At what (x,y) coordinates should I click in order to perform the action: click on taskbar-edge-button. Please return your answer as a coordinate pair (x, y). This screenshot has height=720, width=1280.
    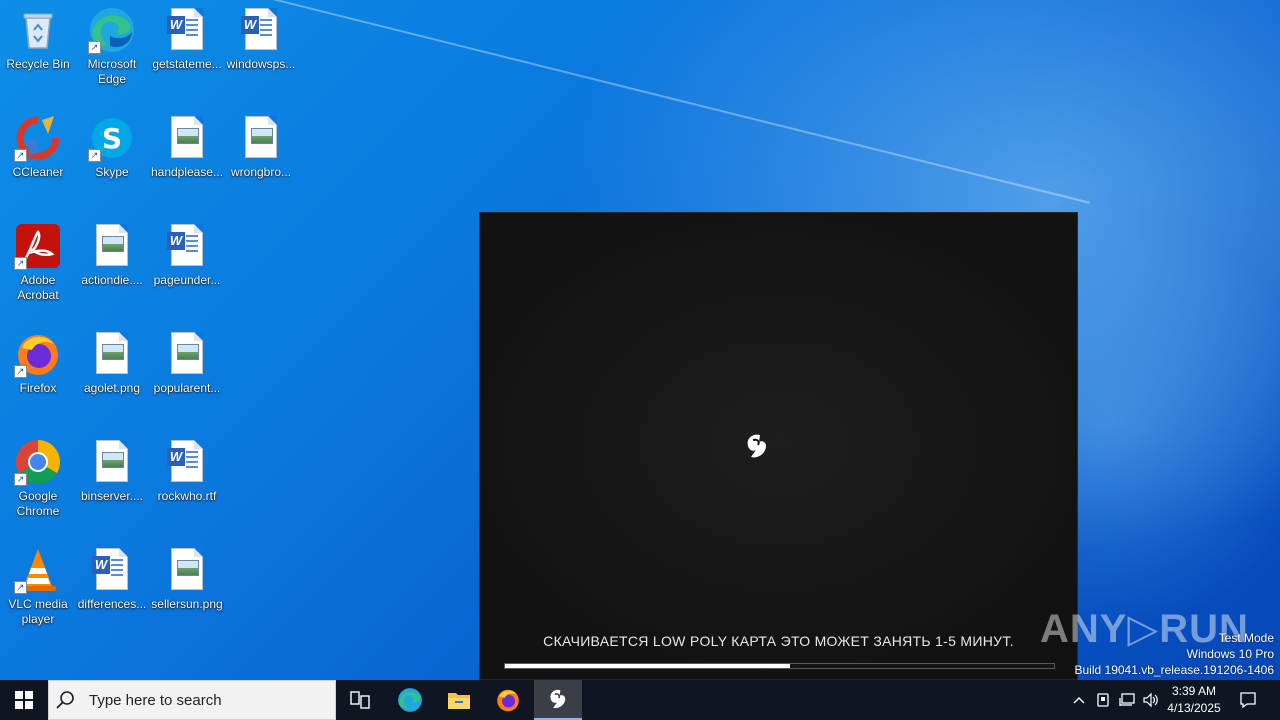
    Looking at the image, I should click on (410, 700).